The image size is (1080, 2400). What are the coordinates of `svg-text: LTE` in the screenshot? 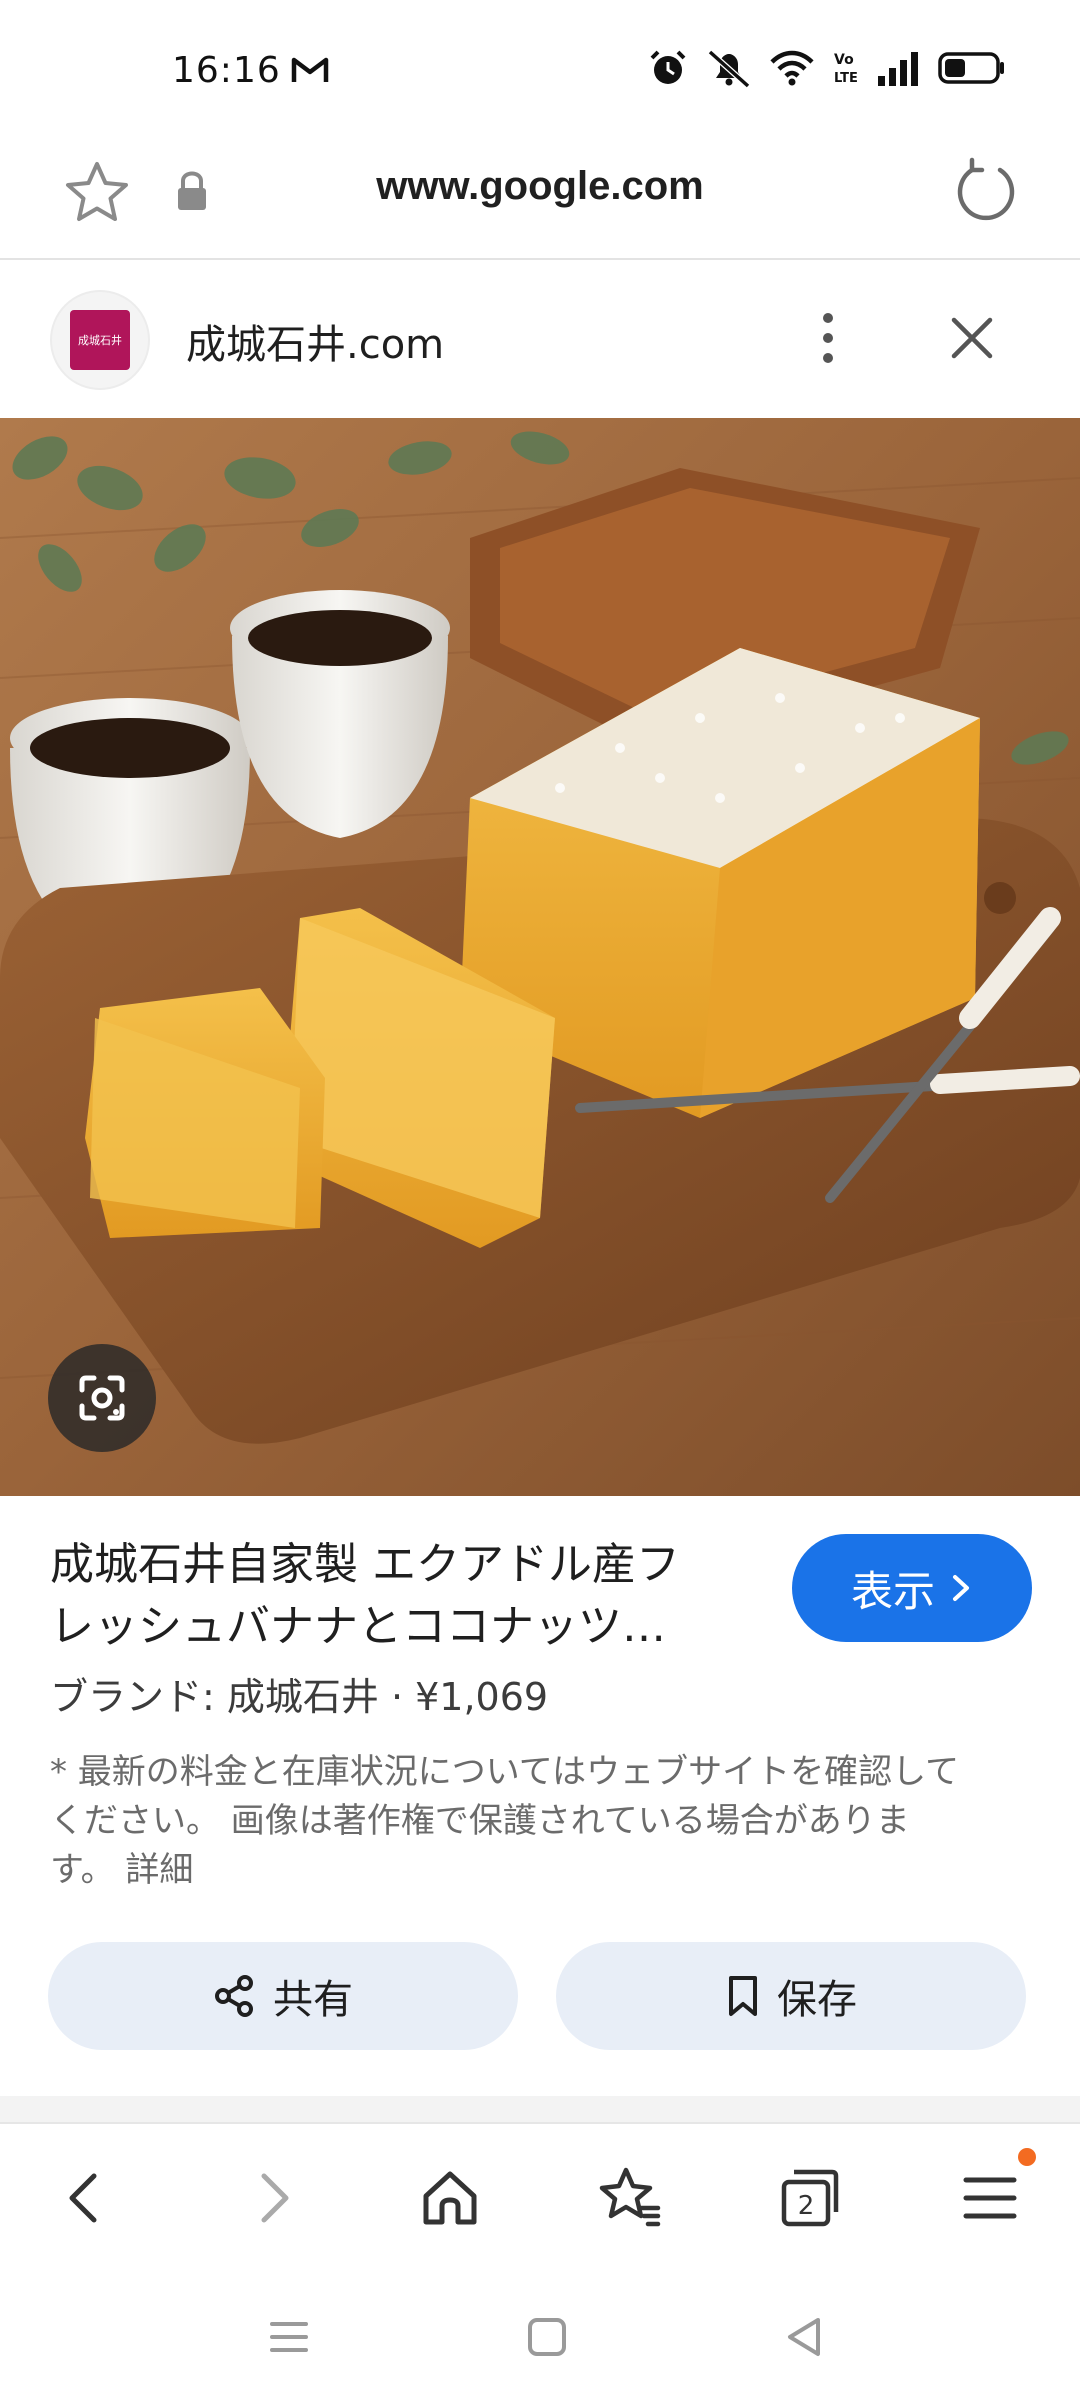 It's located at (846, 78).